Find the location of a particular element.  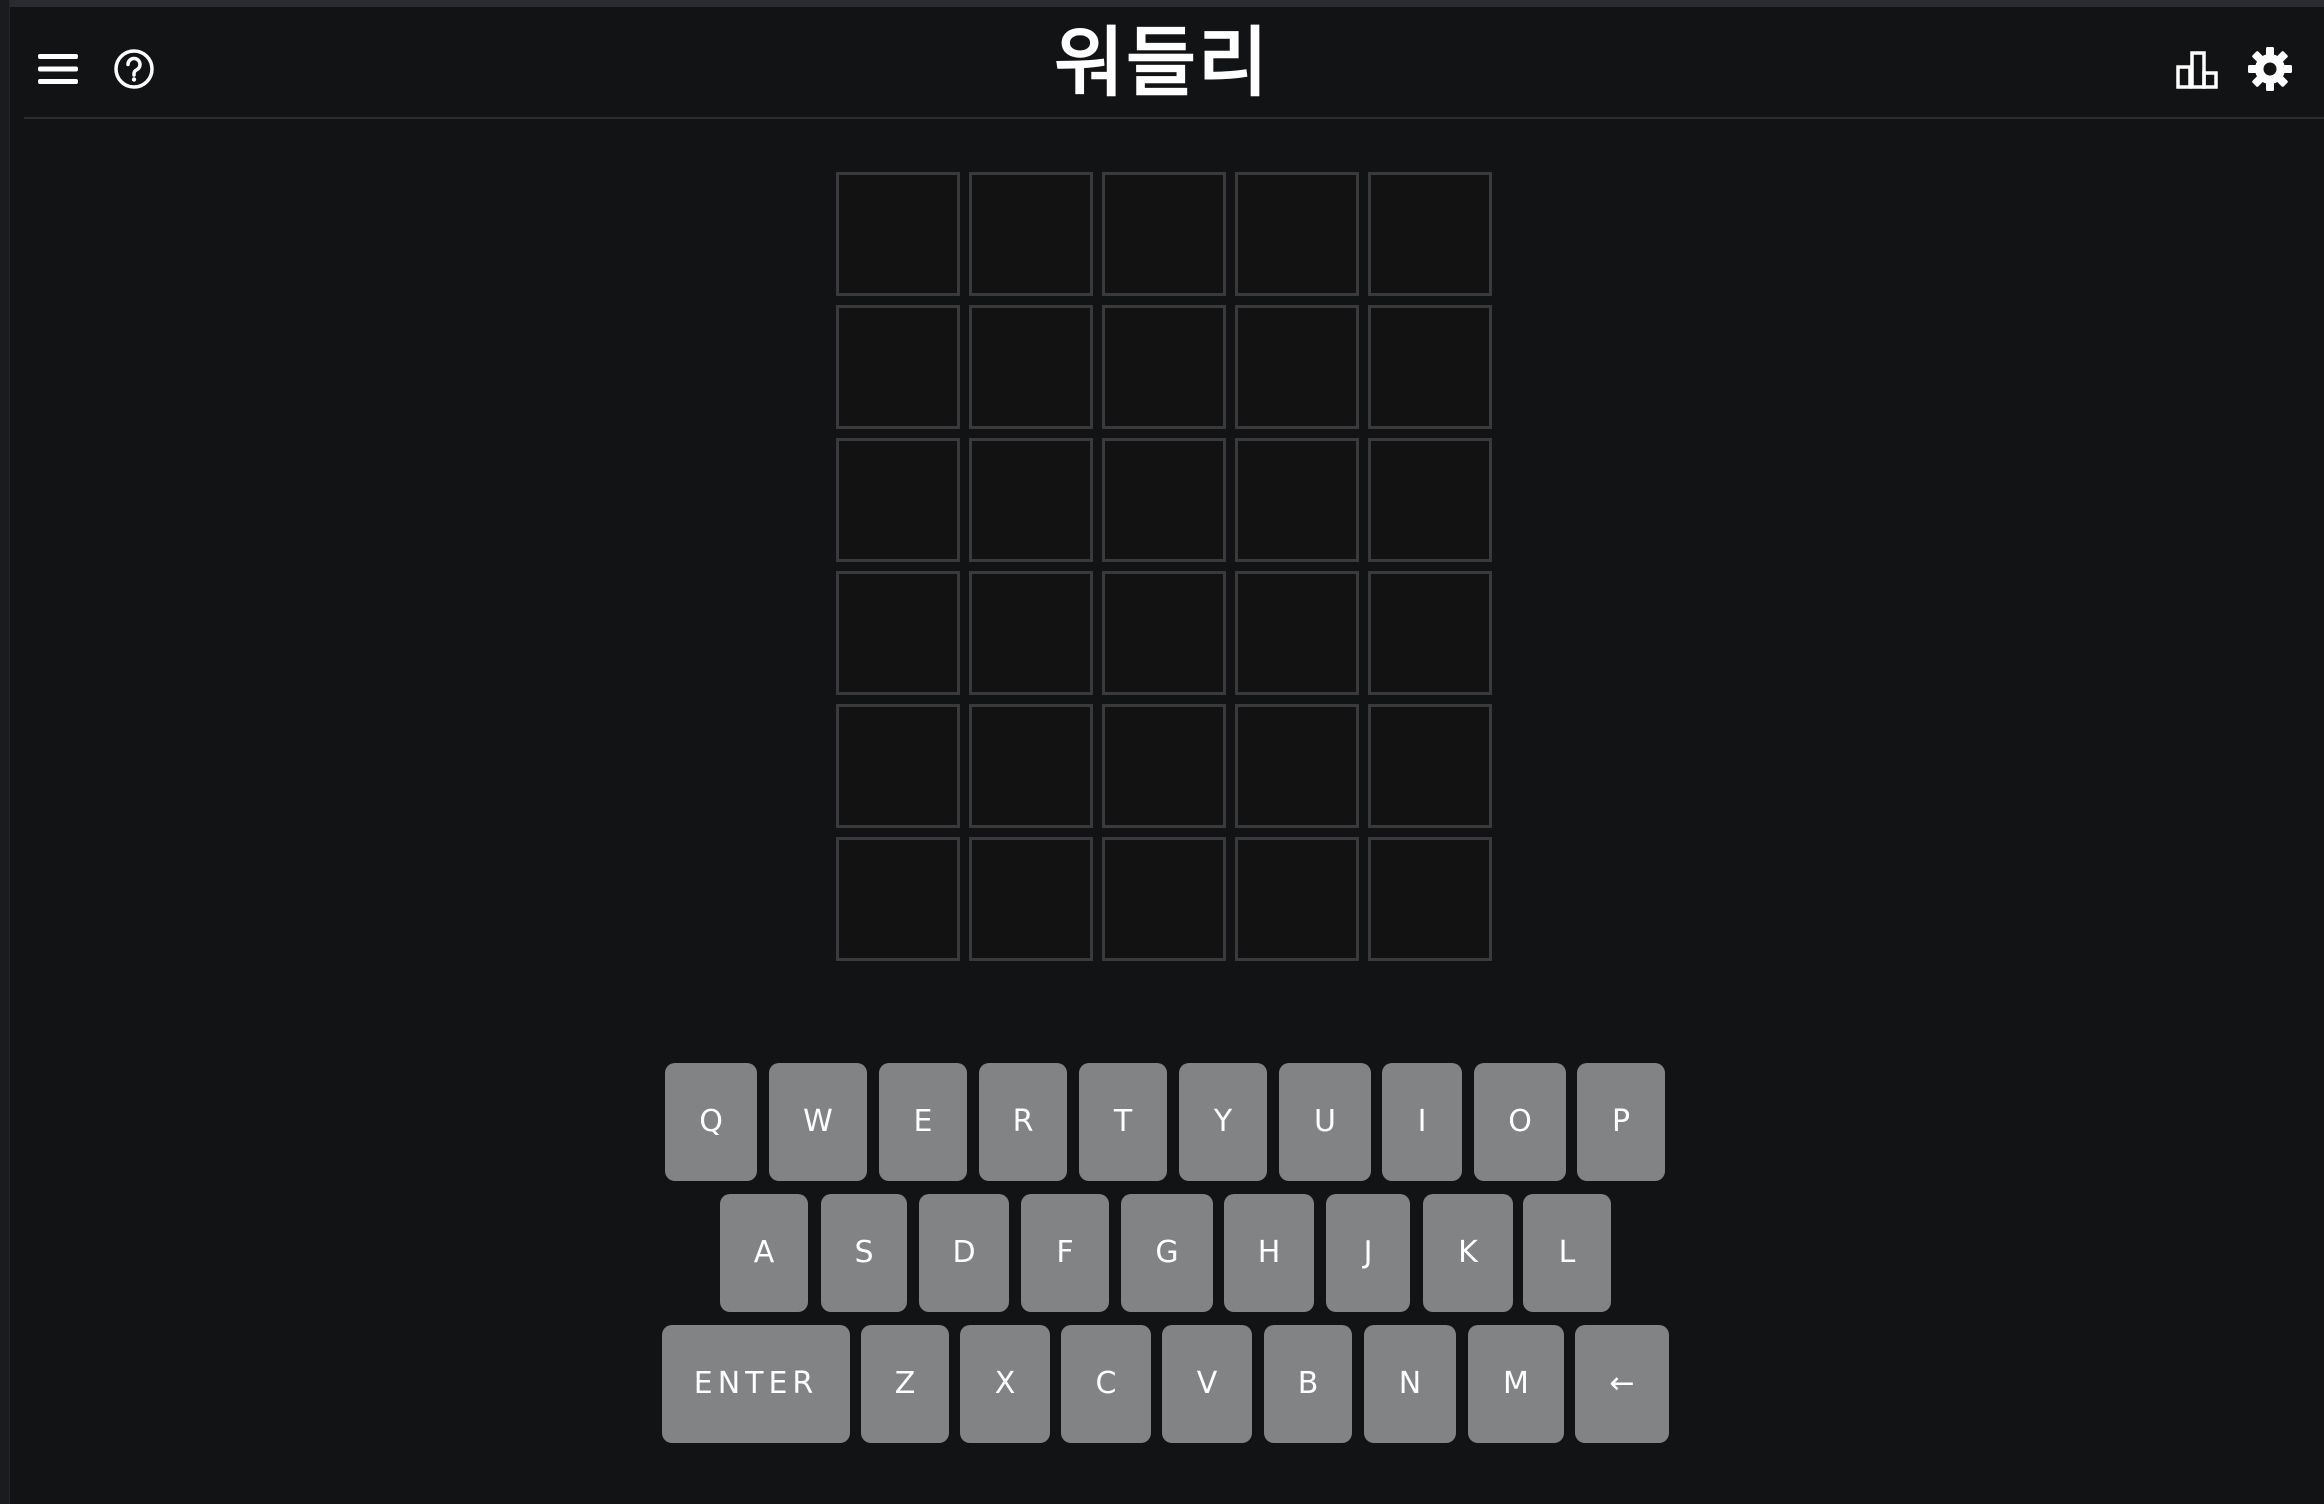

key-z: Z is located at coordinates (905, 1384).